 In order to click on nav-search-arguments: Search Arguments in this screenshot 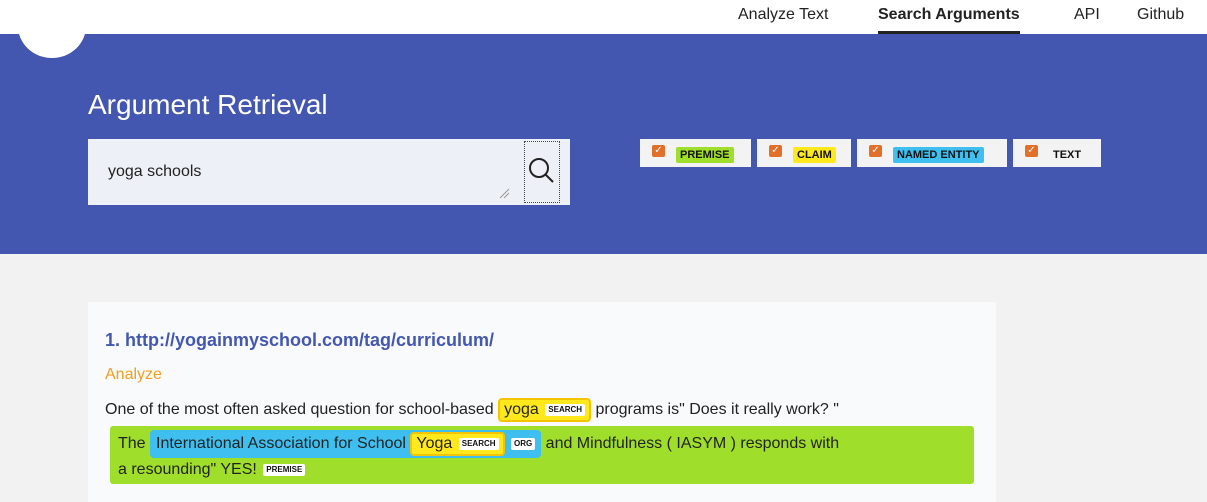, I will do `click(949, 20)`.